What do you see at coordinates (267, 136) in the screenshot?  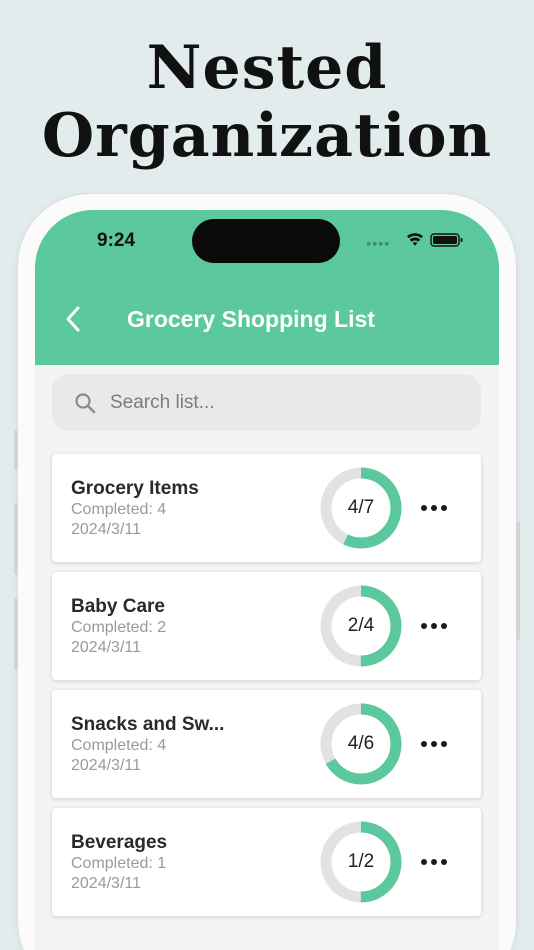 I see `headline-line-2: Organization` at bounding box center [267, 136].